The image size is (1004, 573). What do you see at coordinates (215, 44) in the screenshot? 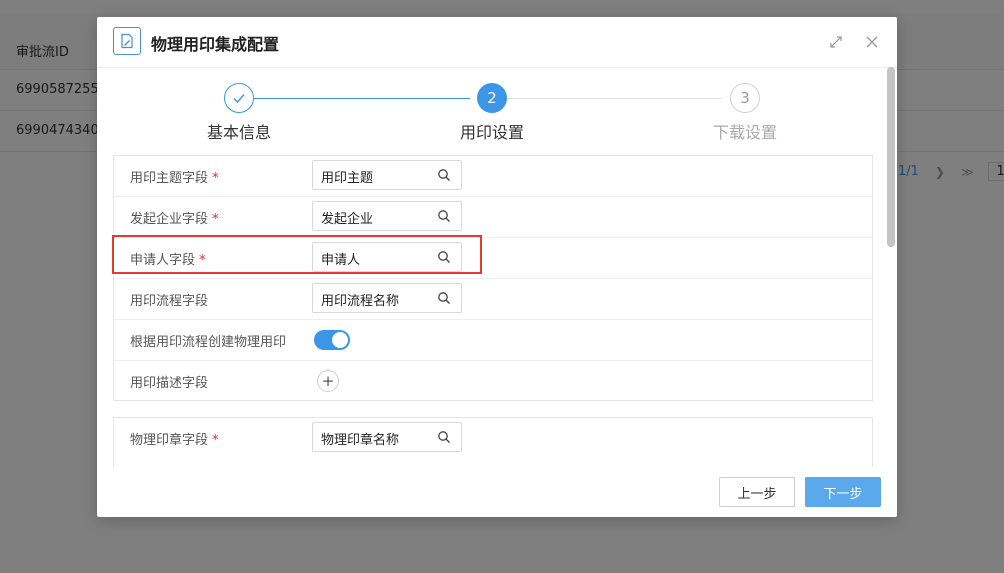
I see `modal-title: 物理用印集成配置` at bounding box center [215, 44].